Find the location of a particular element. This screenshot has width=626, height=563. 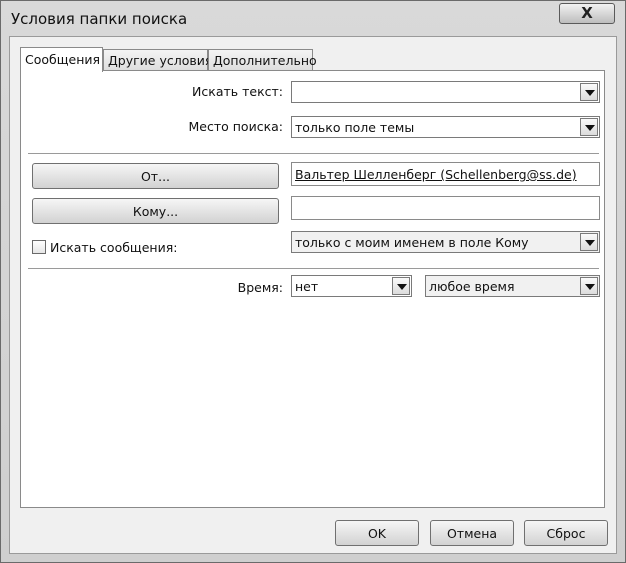

from-field: Вальтер Шелленберг (Schellenberg@ss.de) is located at coordinates (445, 174).